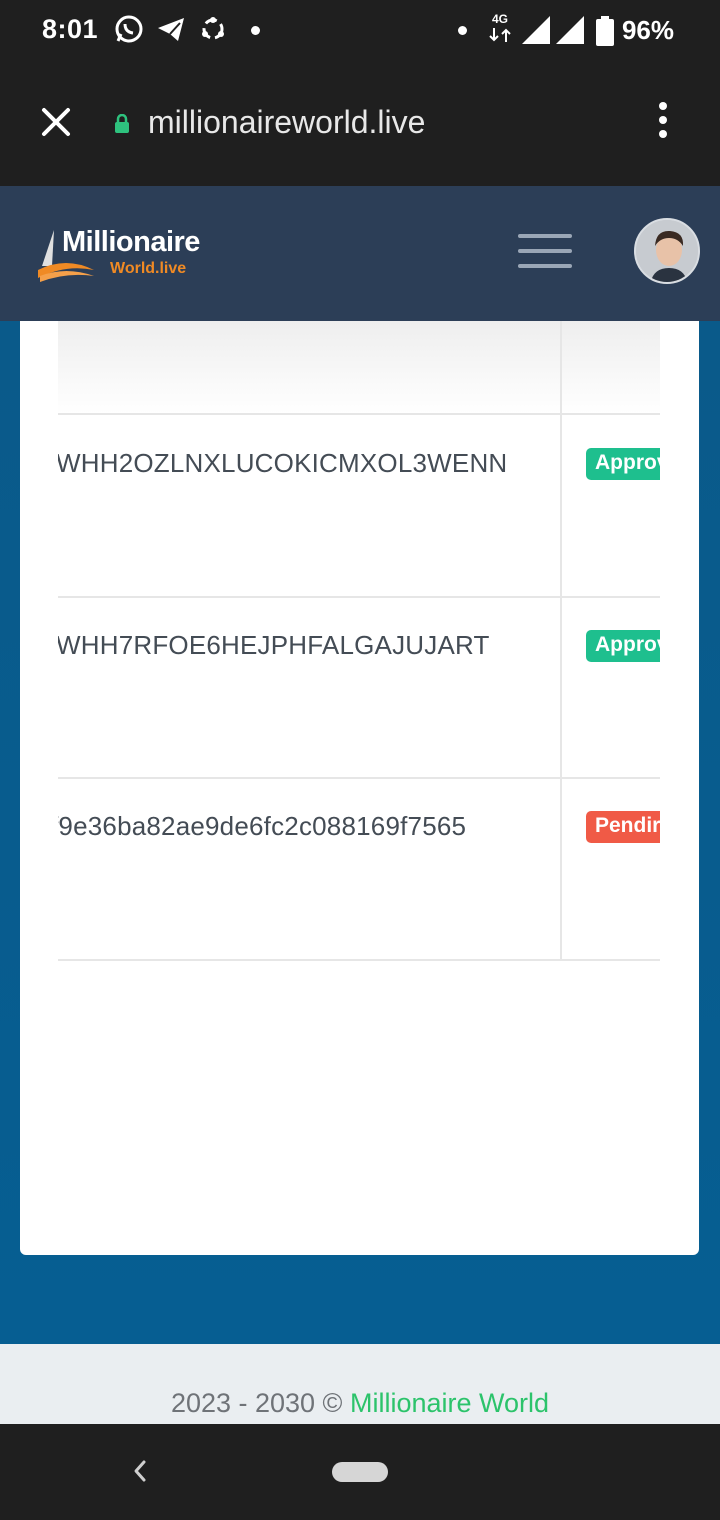  Describe the element at coordinates (360, 253) in the screenshot. I see `site-header: Millionaire World.live` at that location.